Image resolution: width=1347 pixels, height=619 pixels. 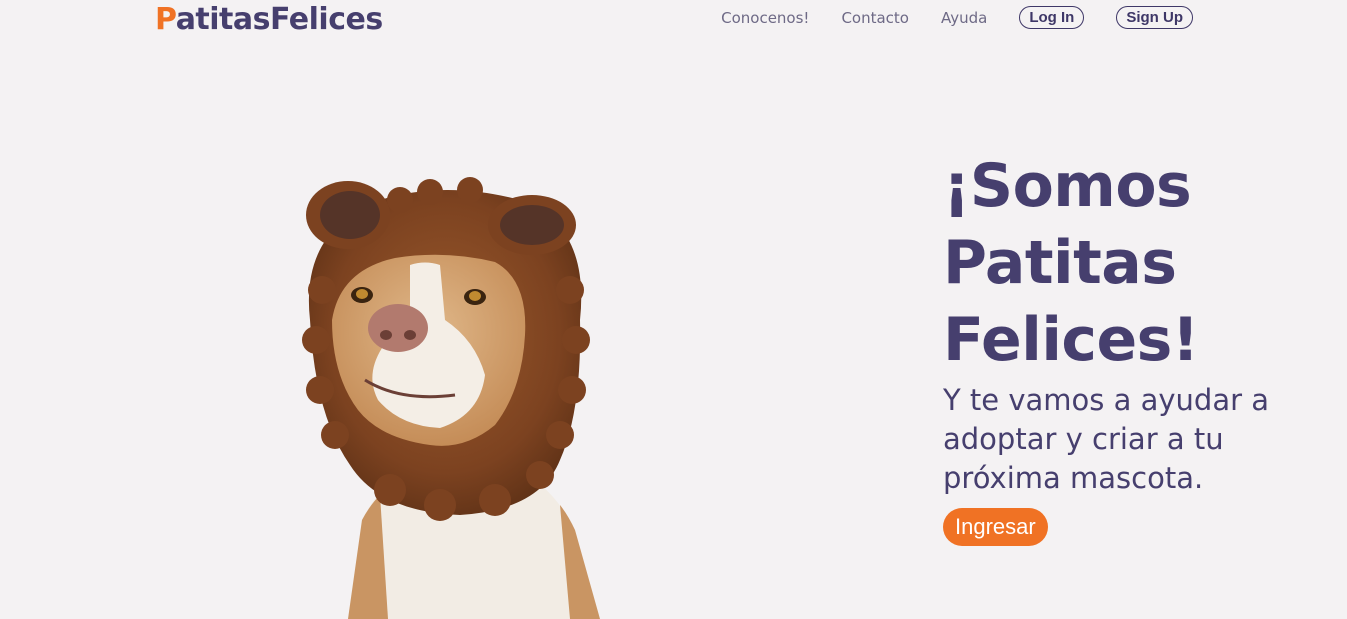 What do you see at coordinates (1083, 439) in the screenshot?
I see `hero-subtitle-line: adoptar y criar a tu` at bounding box center [1083, 439].